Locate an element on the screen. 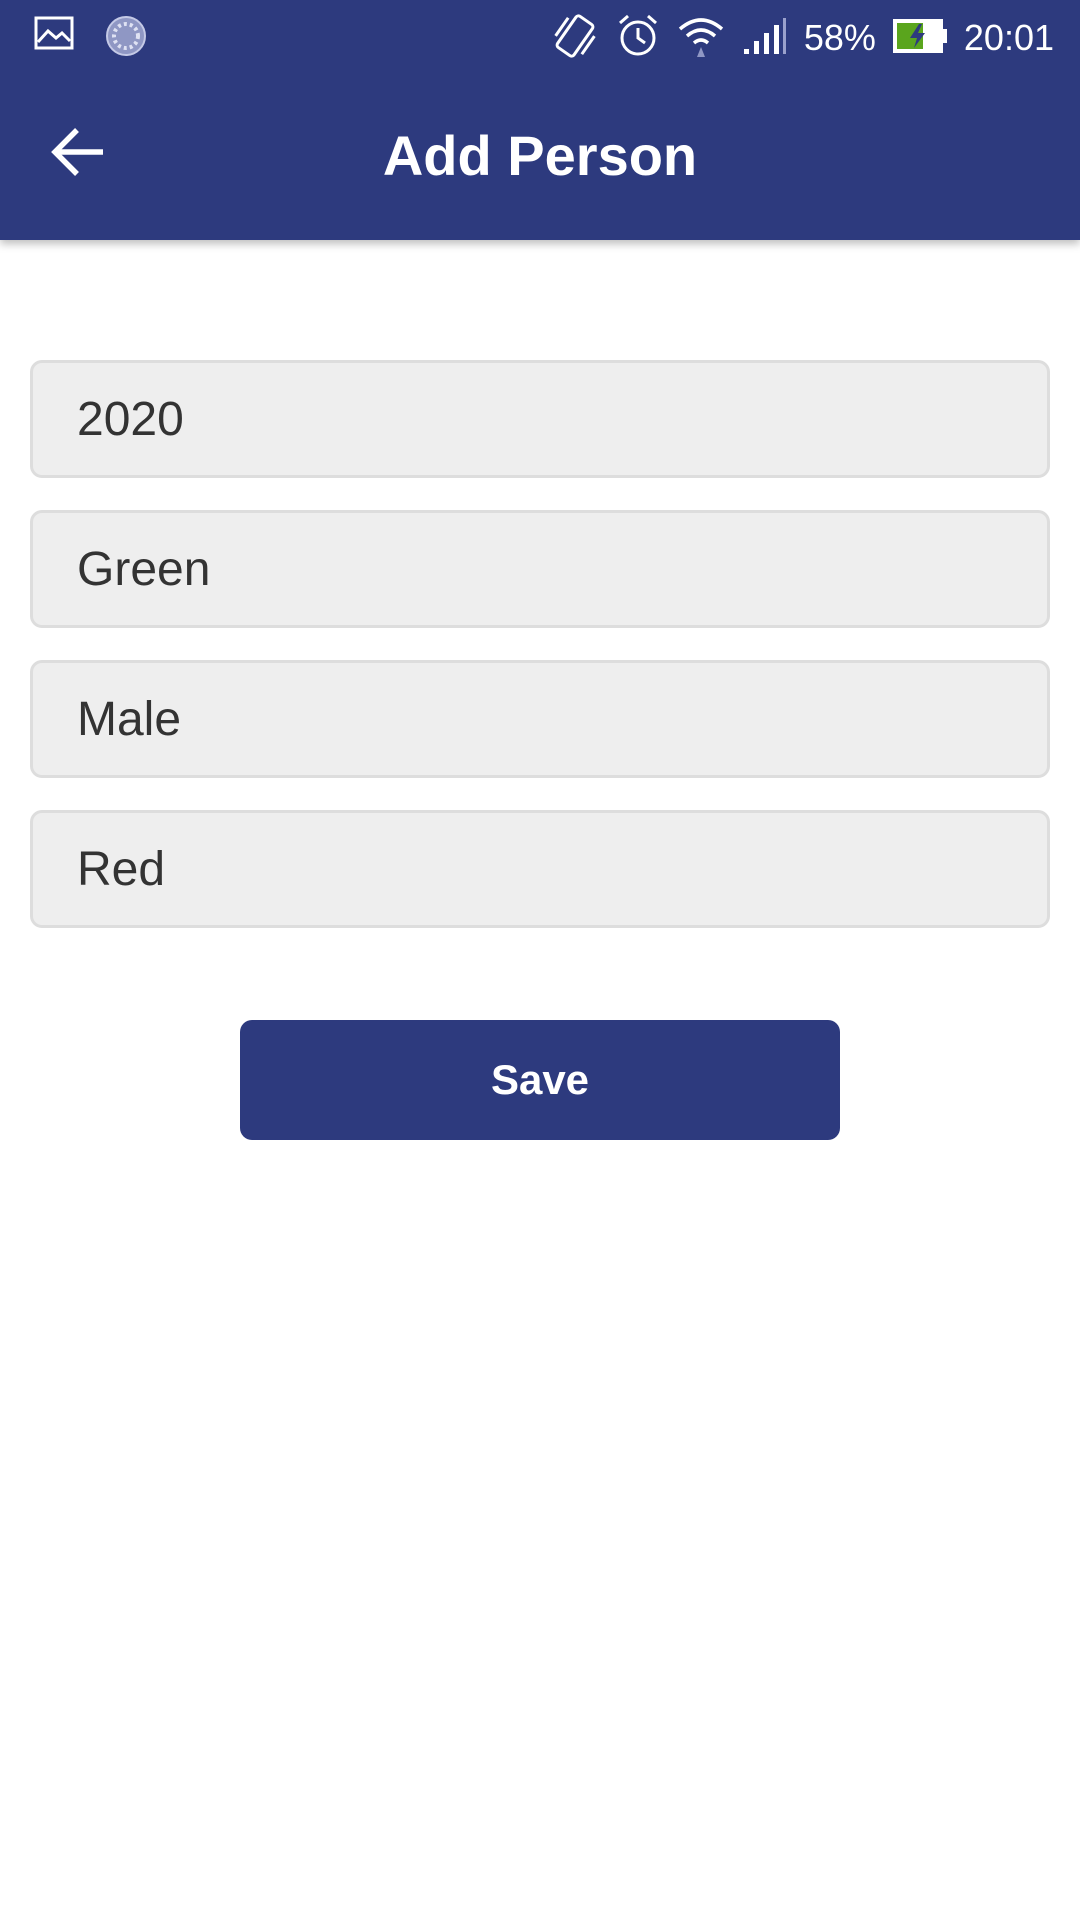  page-title: Add Person is located at coordinates (540, 155).